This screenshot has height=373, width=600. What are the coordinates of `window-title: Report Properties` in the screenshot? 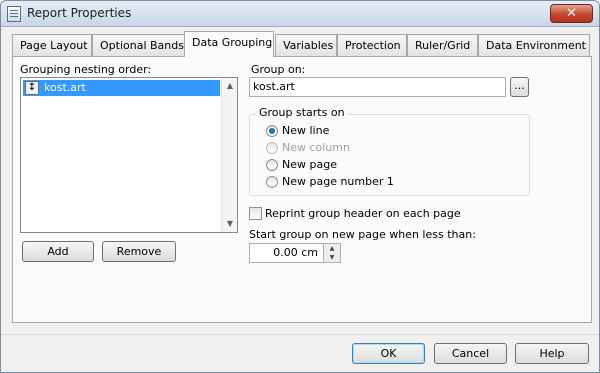 It's located at (79, 13).